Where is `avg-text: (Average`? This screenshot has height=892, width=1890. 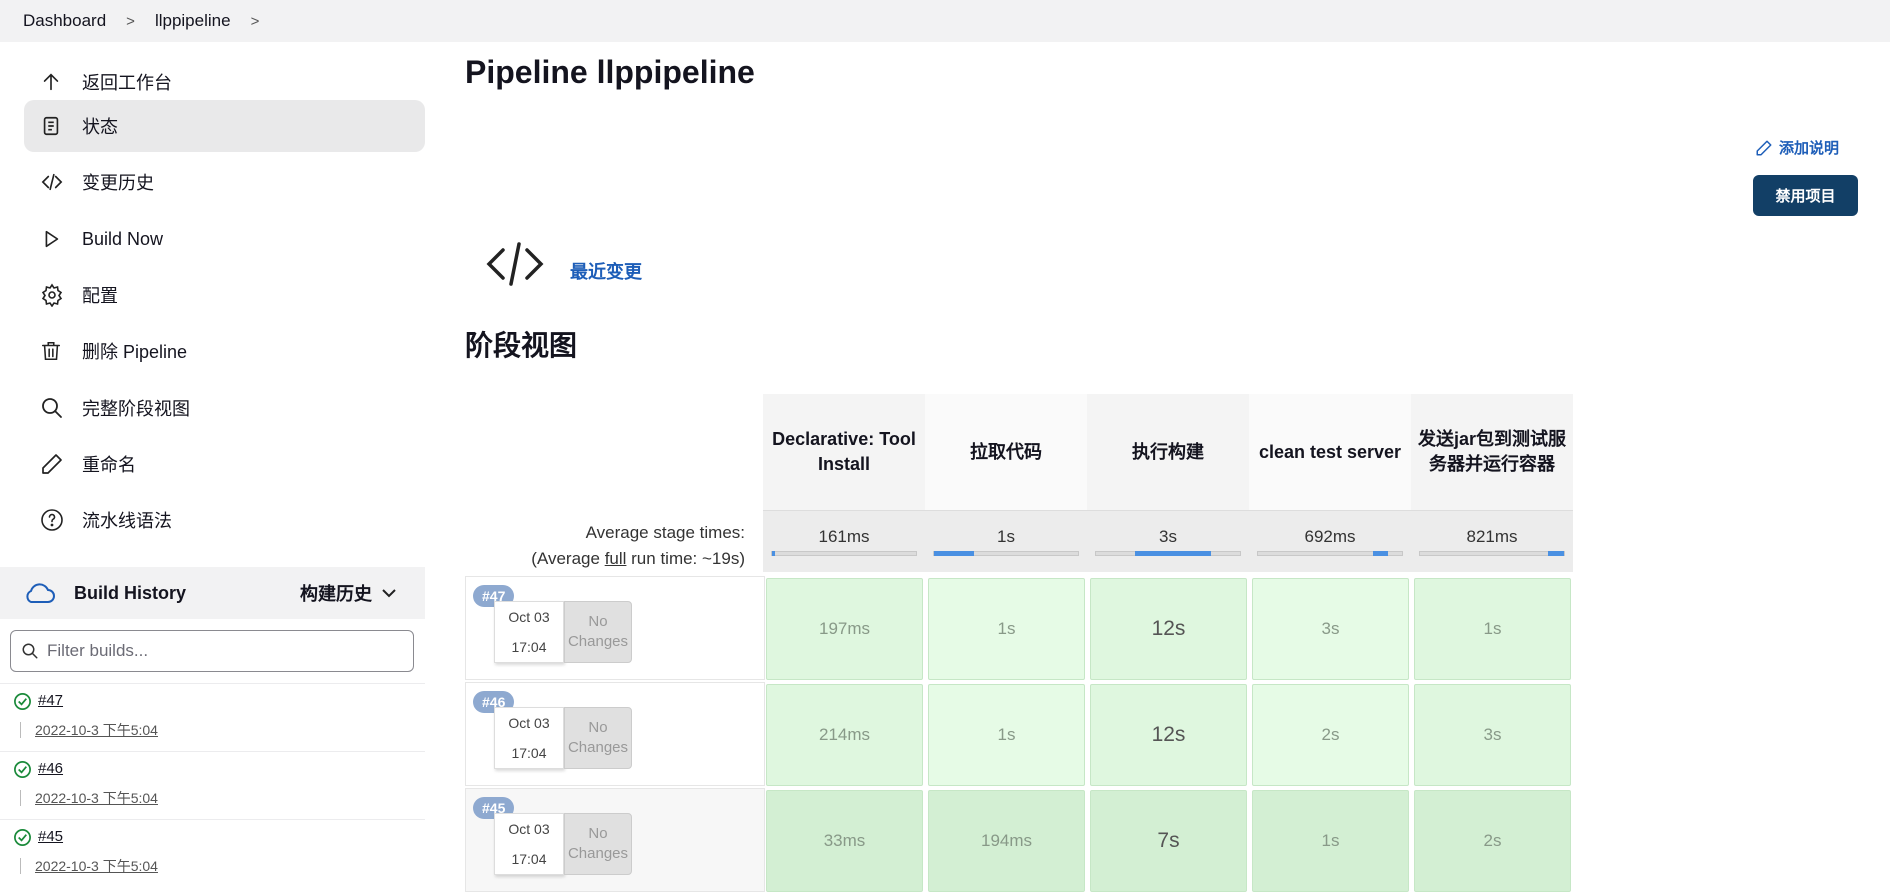
avg-text: (Average is located at coordinates (568, 558).